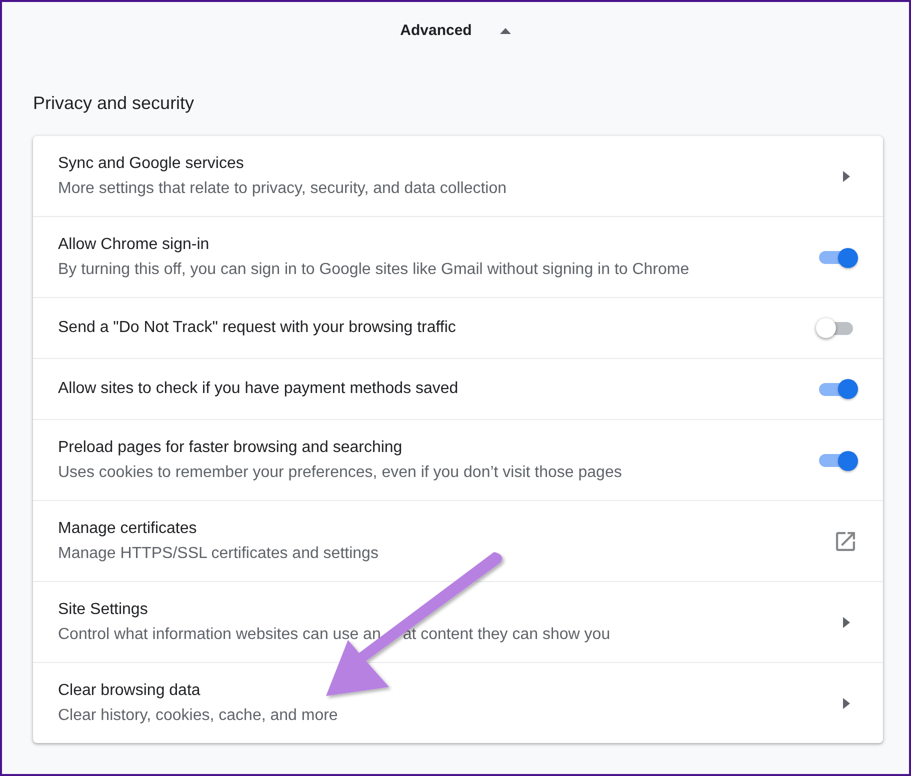 The width and height of the screenshot is (911, 776). I want to click on setting-title: Allow sites to check if you have payment methods saved, so click(258, 389).